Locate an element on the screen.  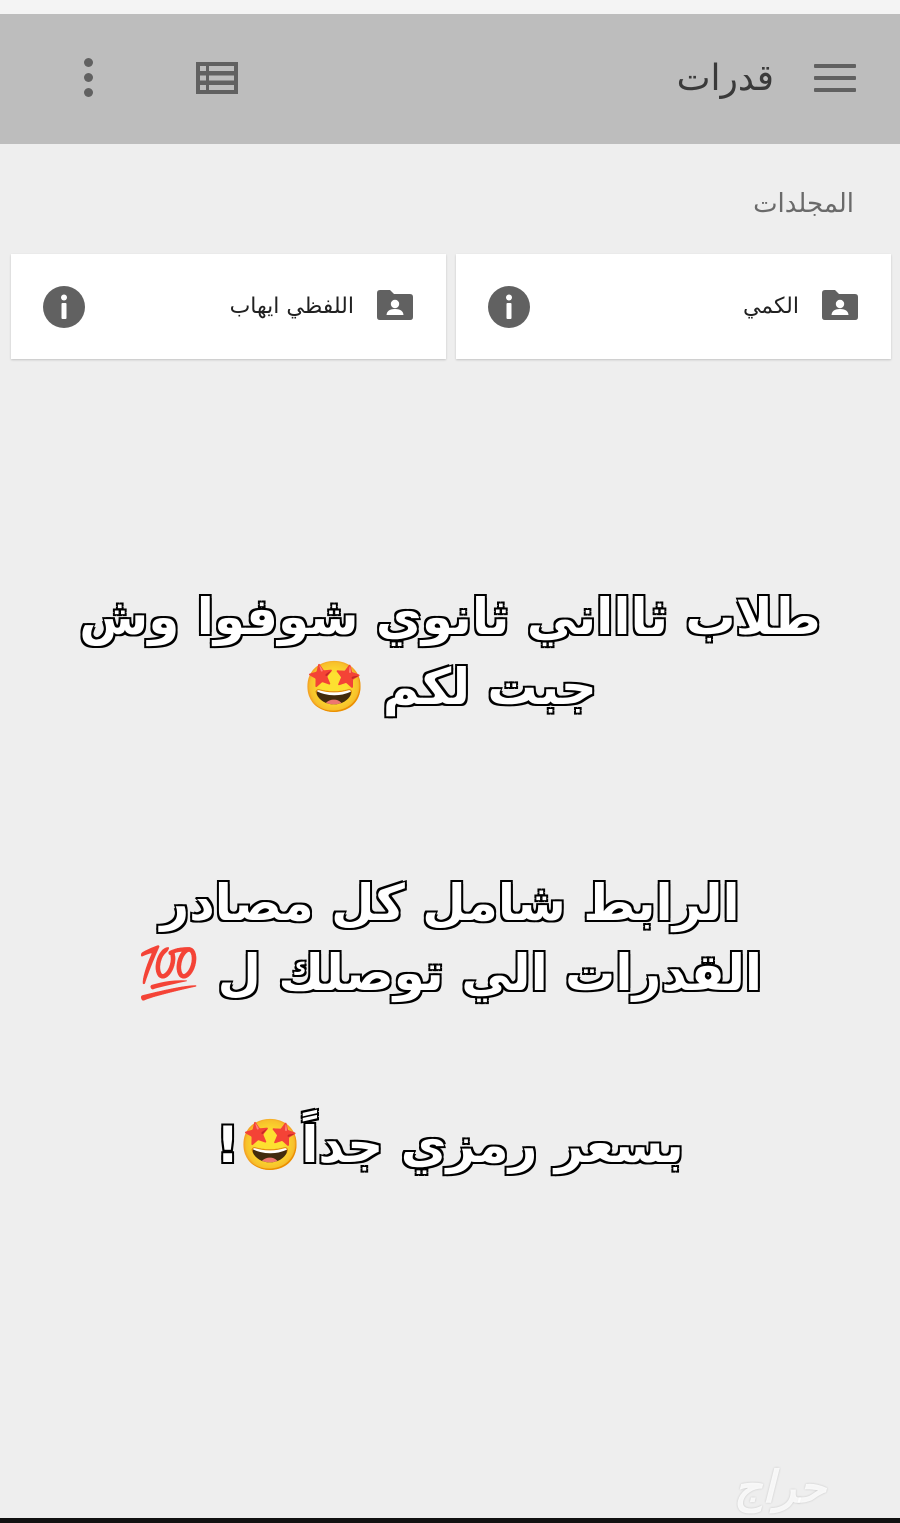
hundred-points-emoji-icon: 💯 is located at coordinates (169, 973).